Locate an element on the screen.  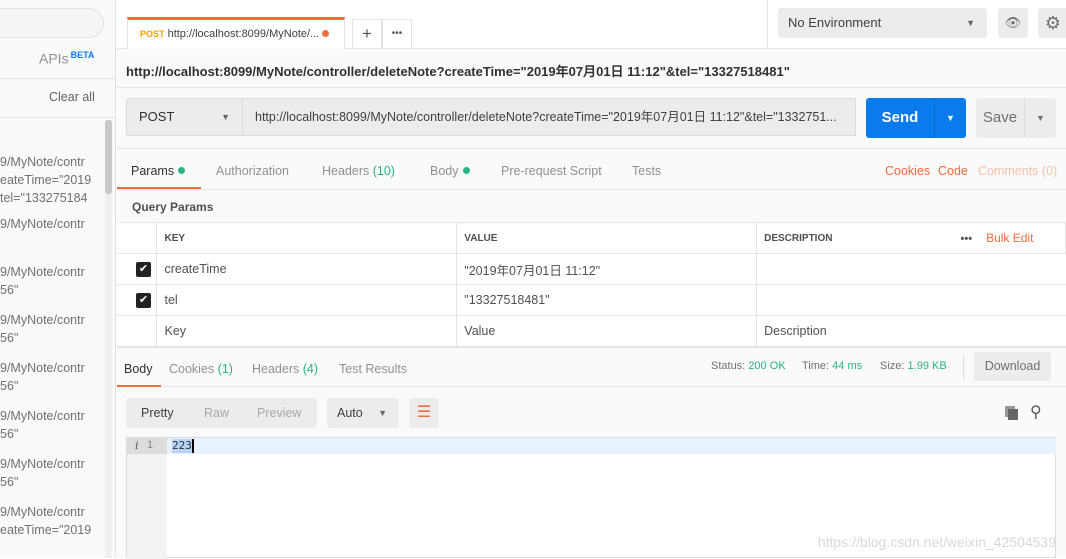
status-value: 200 OK is located at coordinates (767, 366).